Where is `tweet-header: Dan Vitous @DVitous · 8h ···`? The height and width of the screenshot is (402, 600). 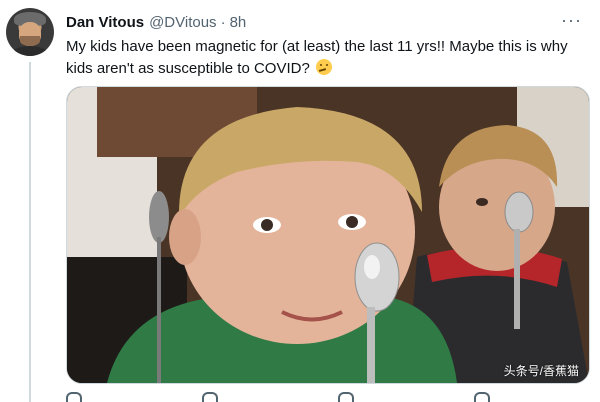 tweet-header: Dan Vitous @DVitous · 8h ··· is located at coordinates (325, 21).